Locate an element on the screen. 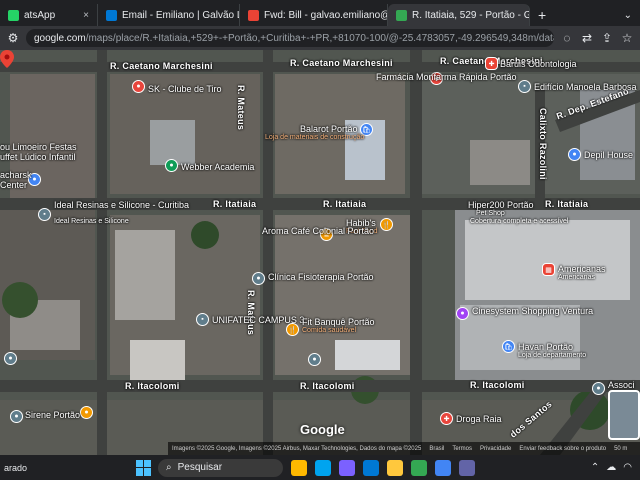 The height and width of the screenshot is (480, 640). tab-email: Email - Emiliano | Galvão Locaç × is located at coordinates (169, 15).